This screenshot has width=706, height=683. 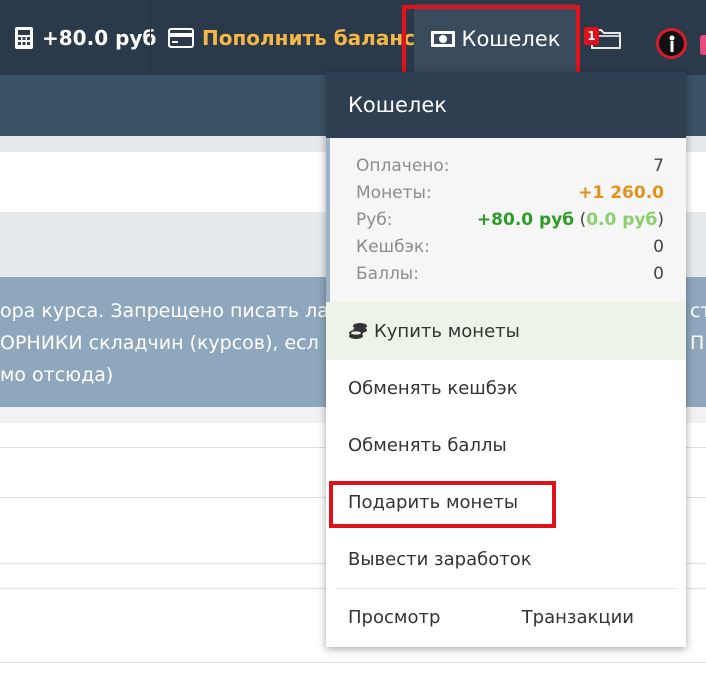 I want to click on notice-right-fragment-1: ст, so click(x=698, y=311).